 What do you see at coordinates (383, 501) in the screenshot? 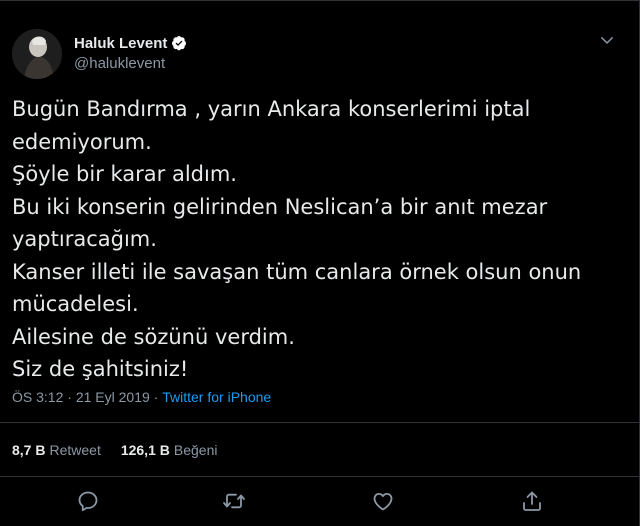
I see `like-icon` at bounding box center [383, 501].